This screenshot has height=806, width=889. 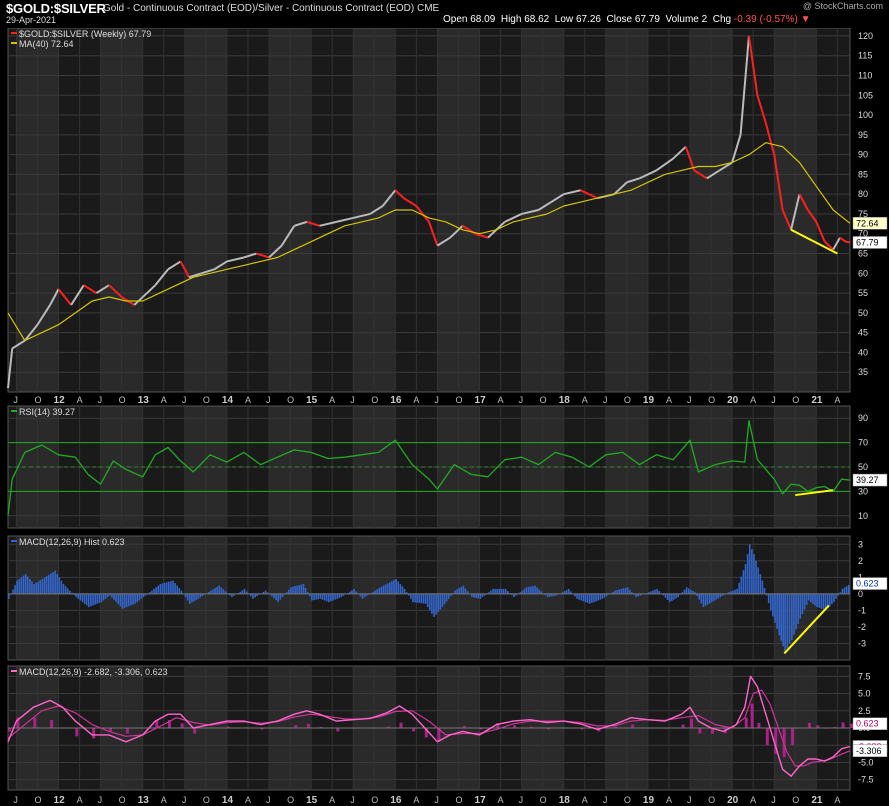 I want to click on rsi-last-tag: 39.27, so click(x=867, y=480).